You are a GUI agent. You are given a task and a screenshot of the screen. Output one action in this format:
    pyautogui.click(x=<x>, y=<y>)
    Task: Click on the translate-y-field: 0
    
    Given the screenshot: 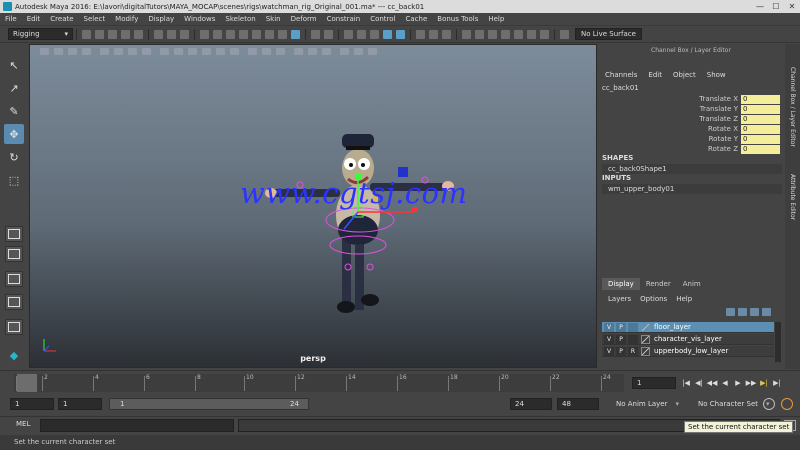 What is the action you would take?
    pyautogui.click(x=760, y=109)
    